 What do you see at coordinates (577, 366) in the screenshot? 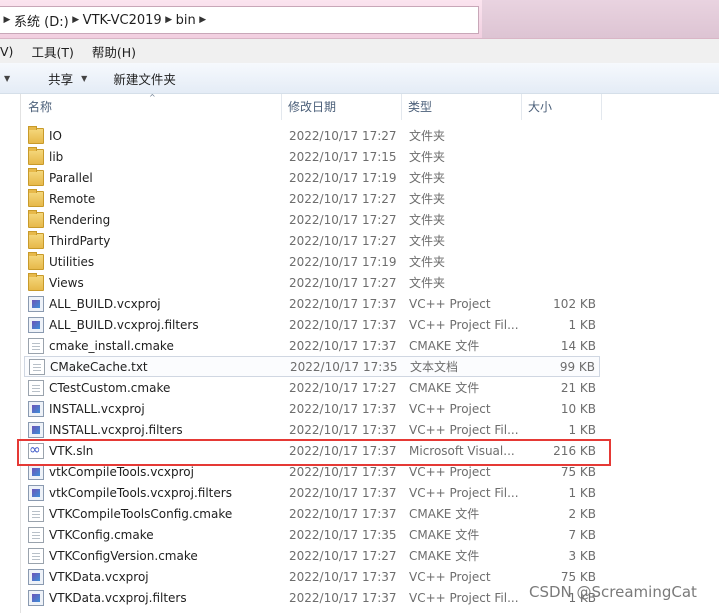
I see `file-size: 99 KB` at bounding box center [577, 366].